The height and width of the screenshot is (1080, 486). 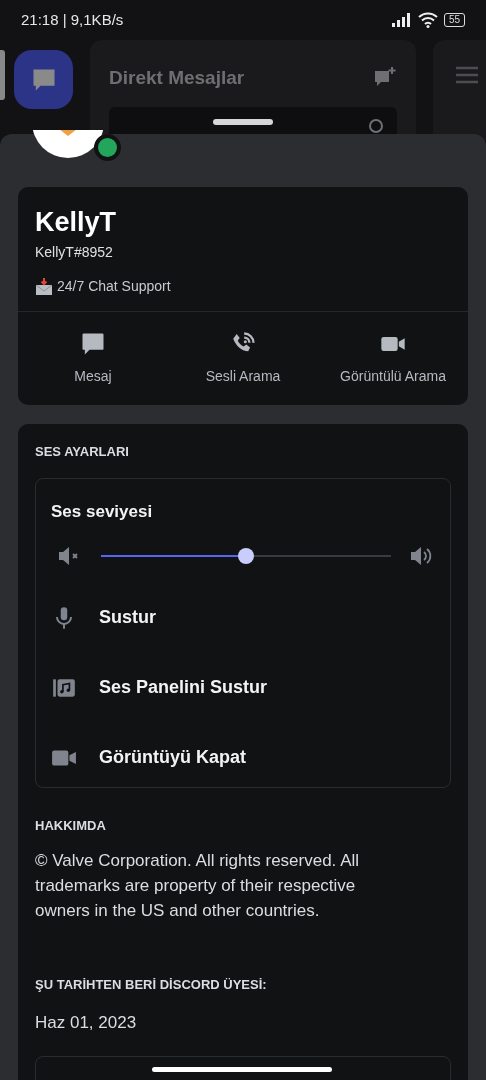 I want to click on status-time: 21:18 | 9,1KB/s, so click(x=72, y=19).